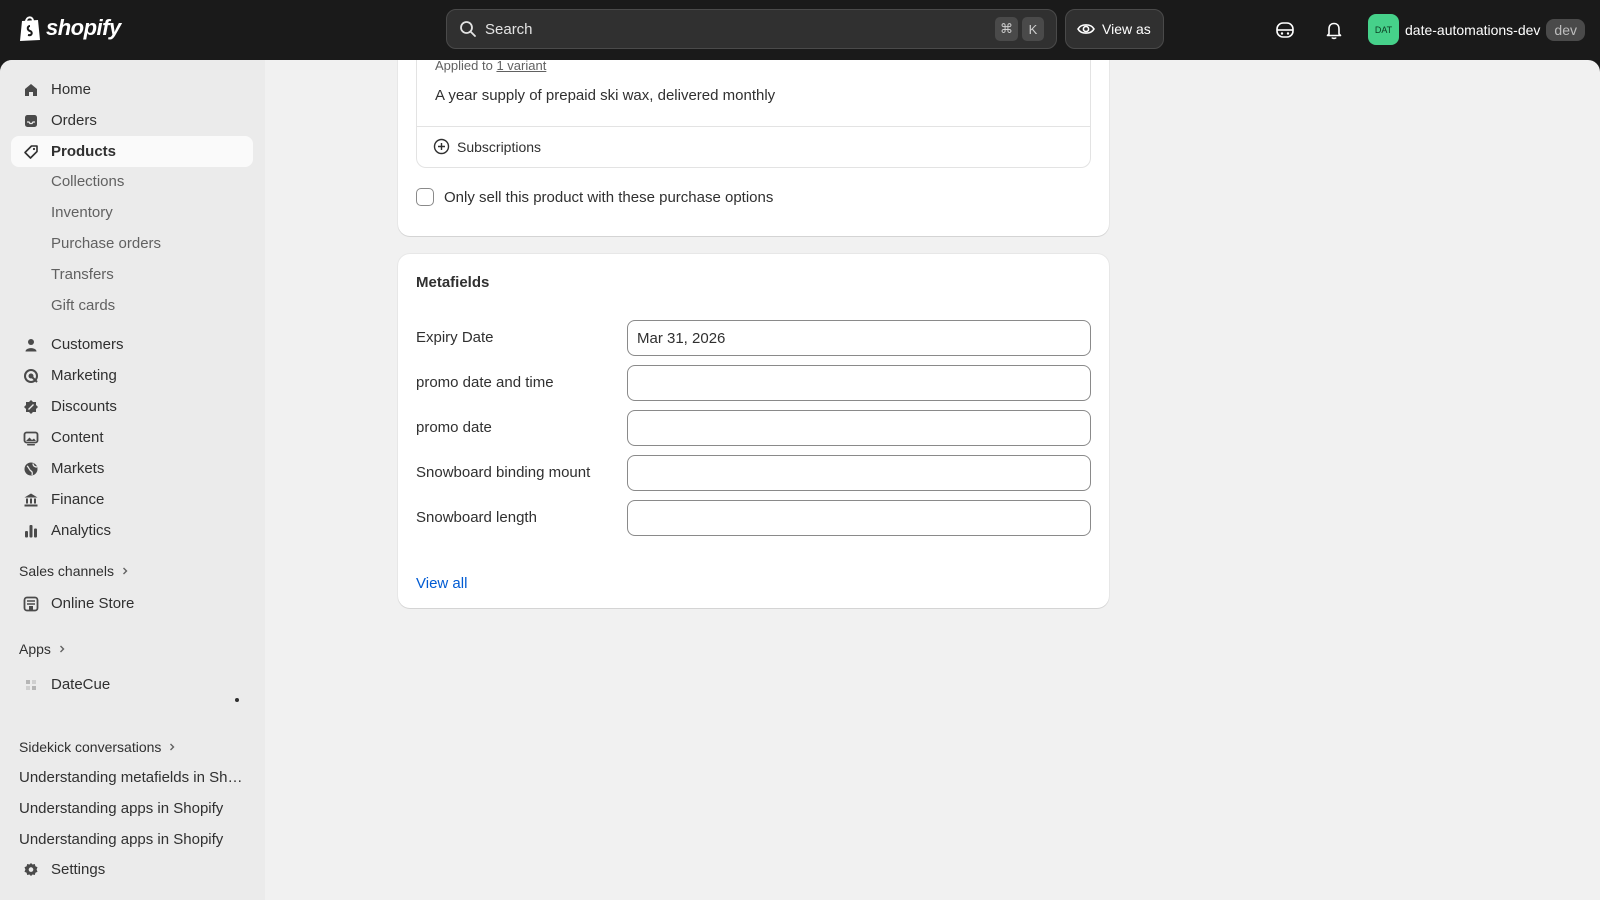  I want to click on metafield-input-binding-mount, so click(859, 473).